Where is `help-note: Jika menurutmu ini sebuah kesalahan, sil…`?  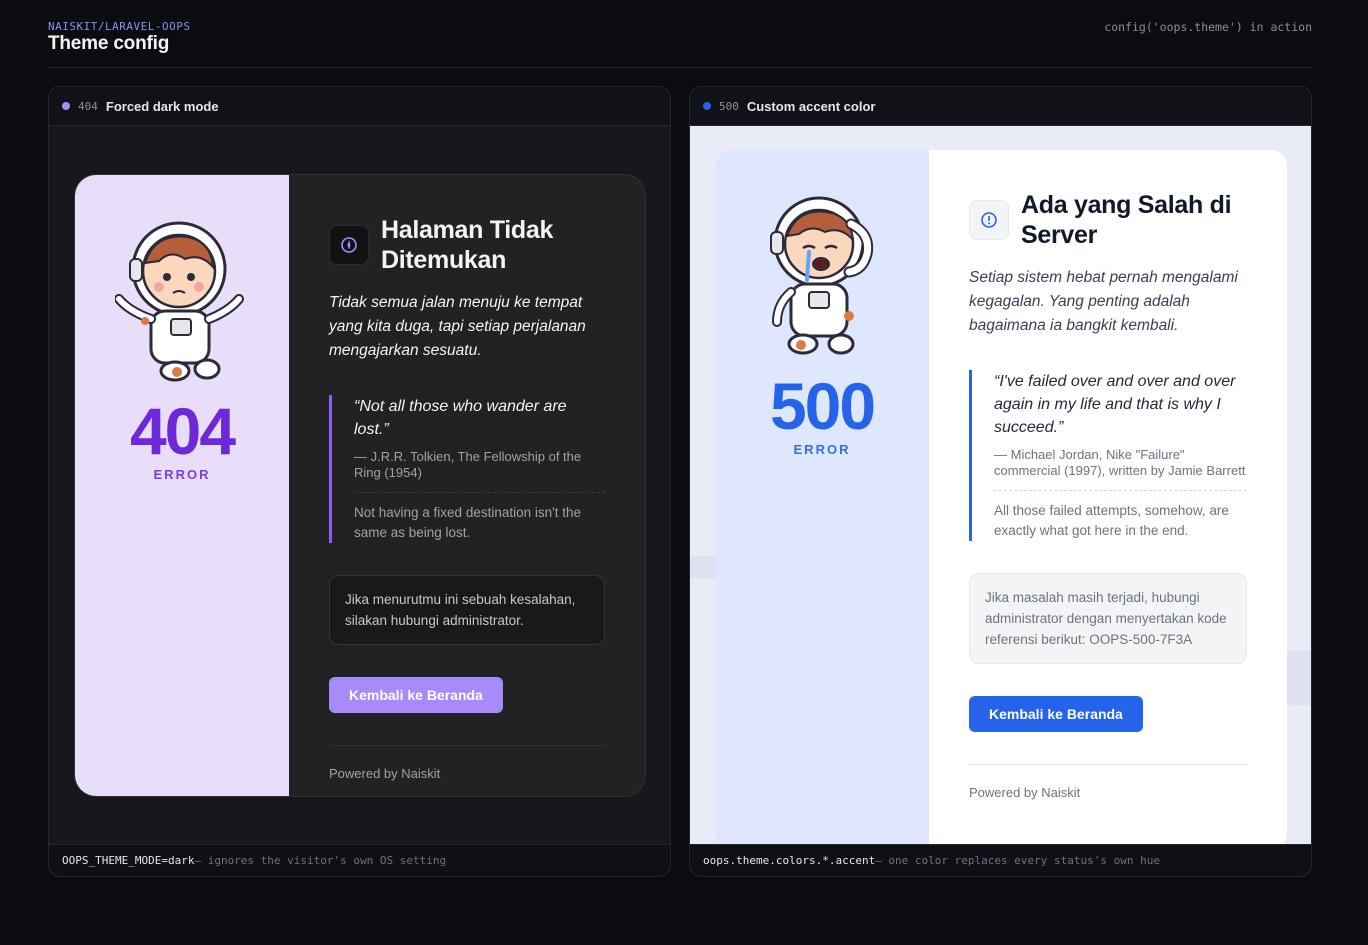
help-note: Jika menurutmu ini sebuah kesalahan, sil… is located at coordinates (467, 610).